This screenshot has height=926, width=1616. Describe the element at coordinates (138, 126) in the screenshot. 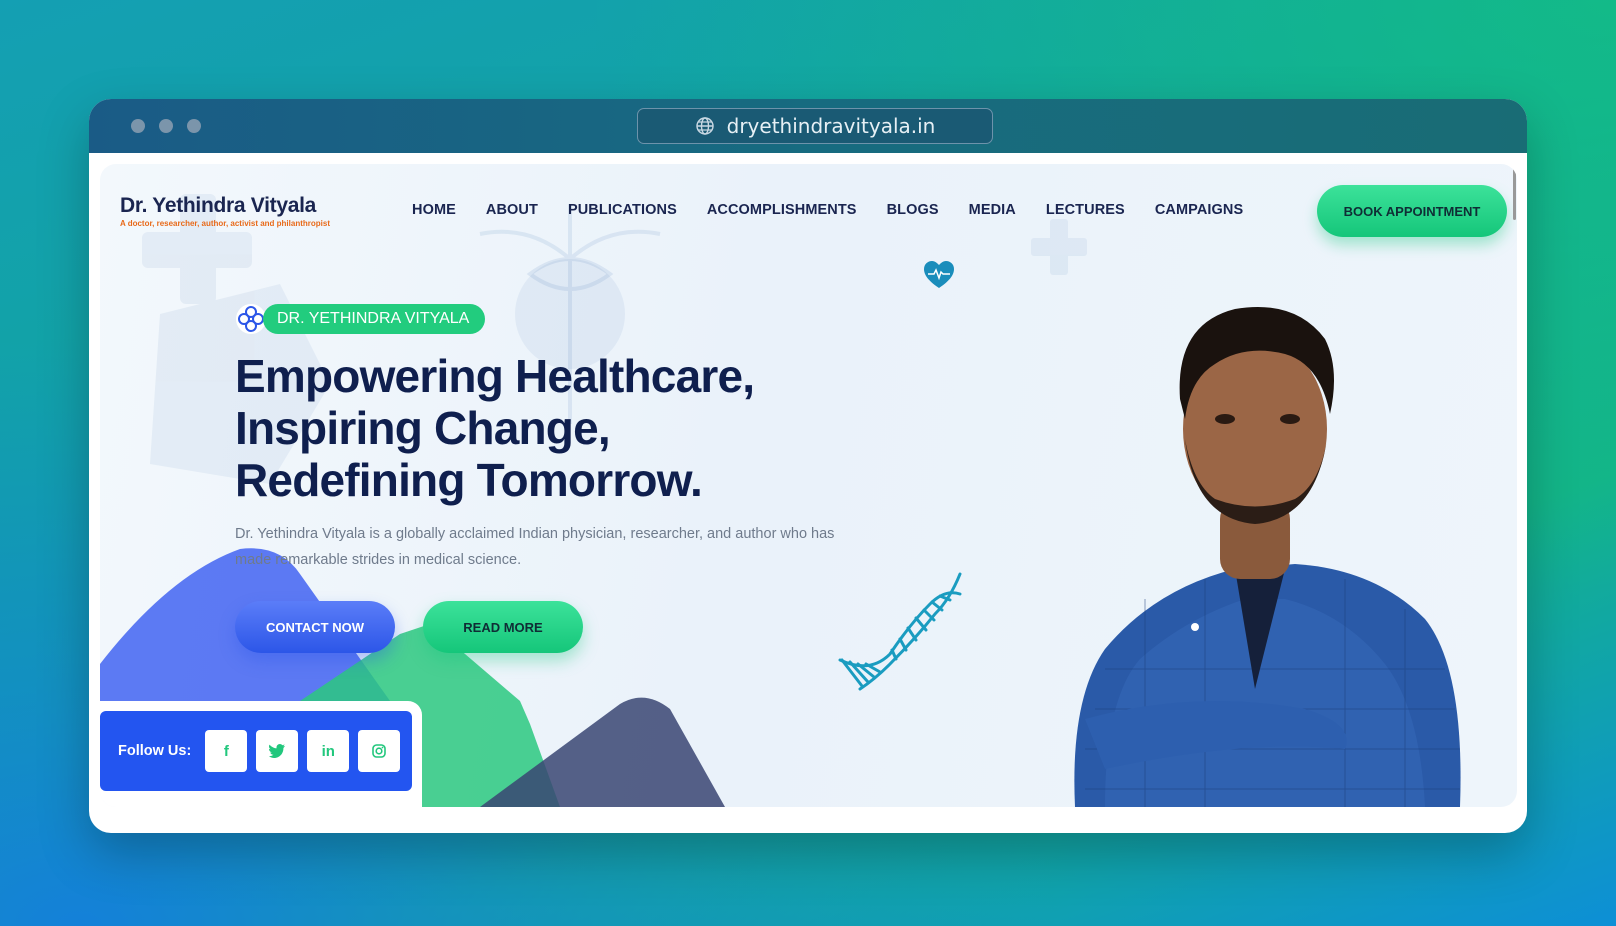

I see `window-dot-close` at that location.